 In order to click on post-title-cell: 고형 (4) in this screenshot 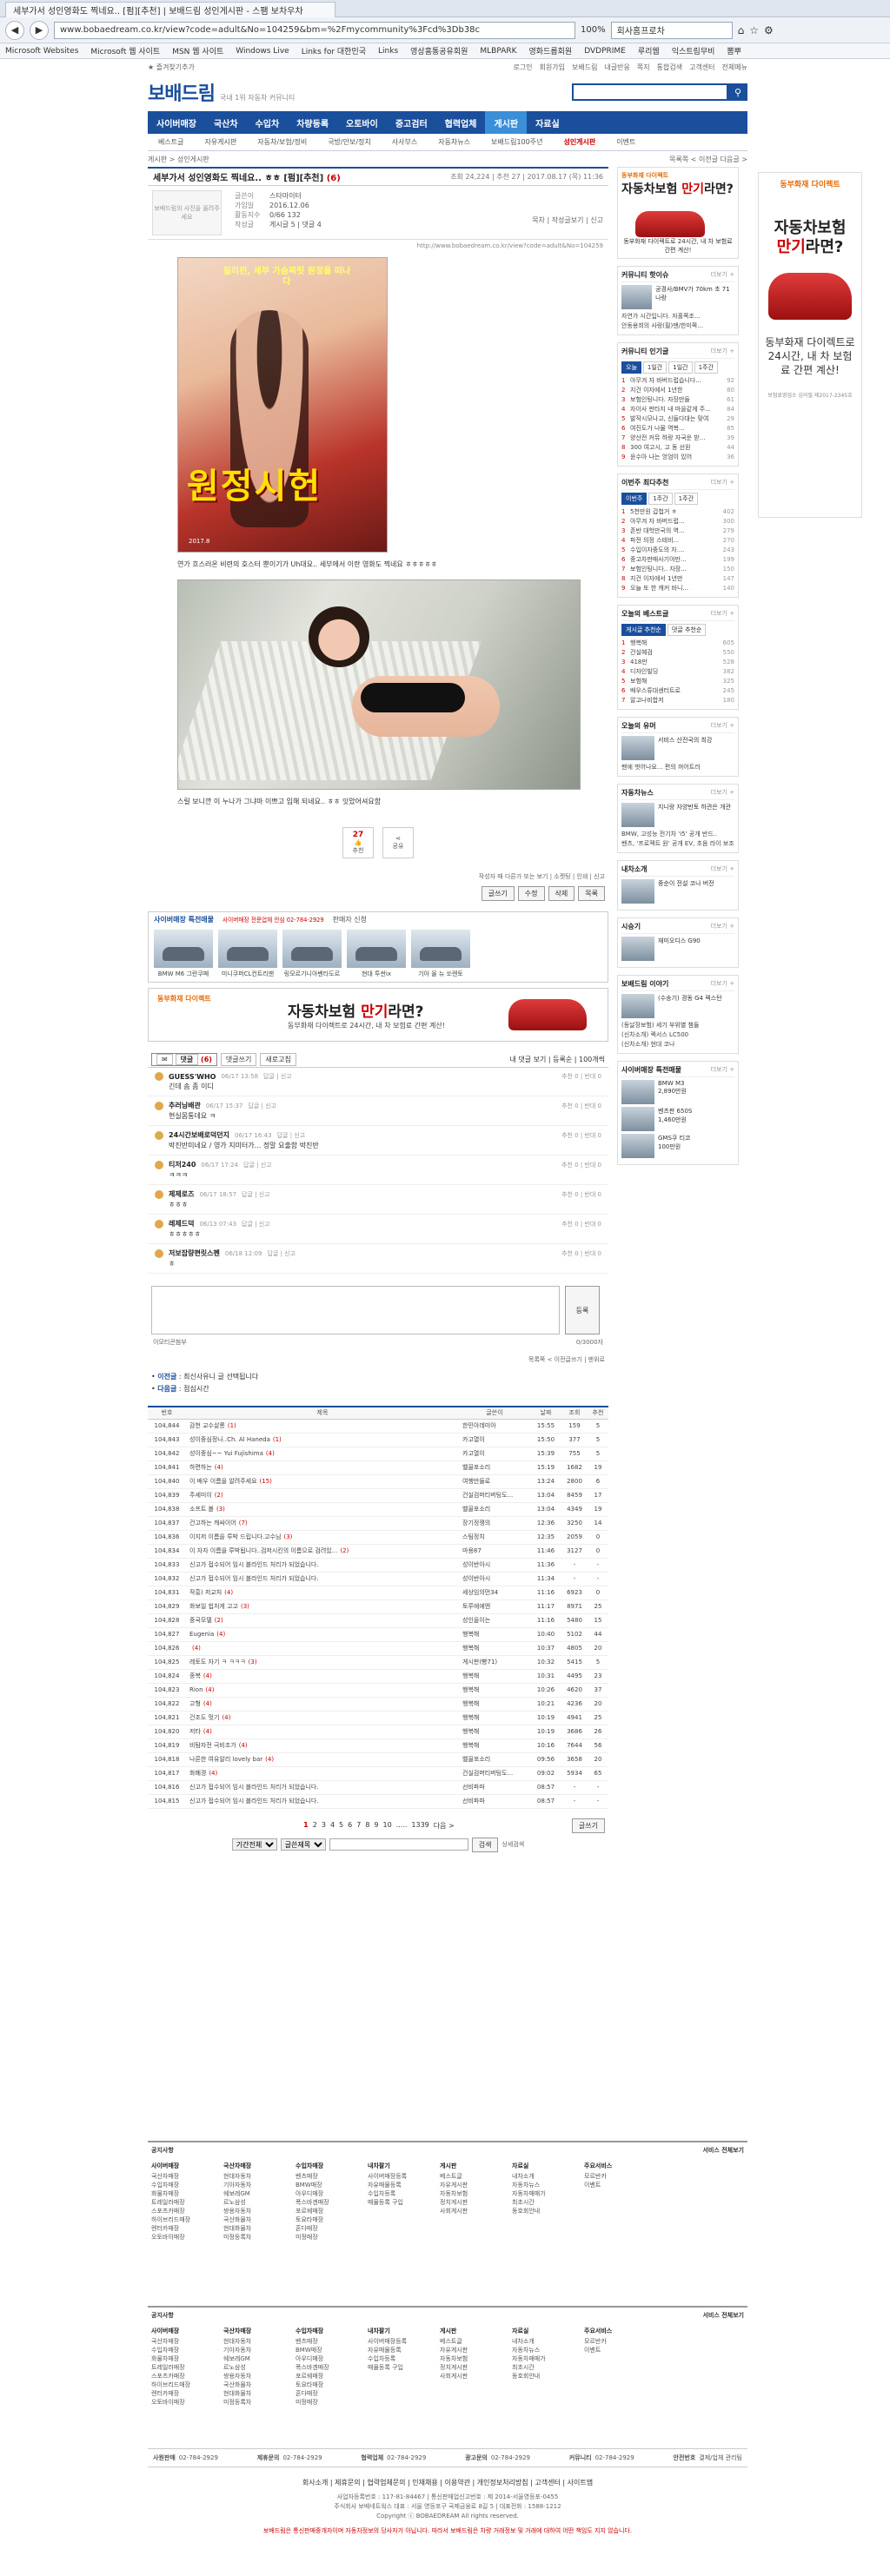, I will do `click(323, 1704)`.